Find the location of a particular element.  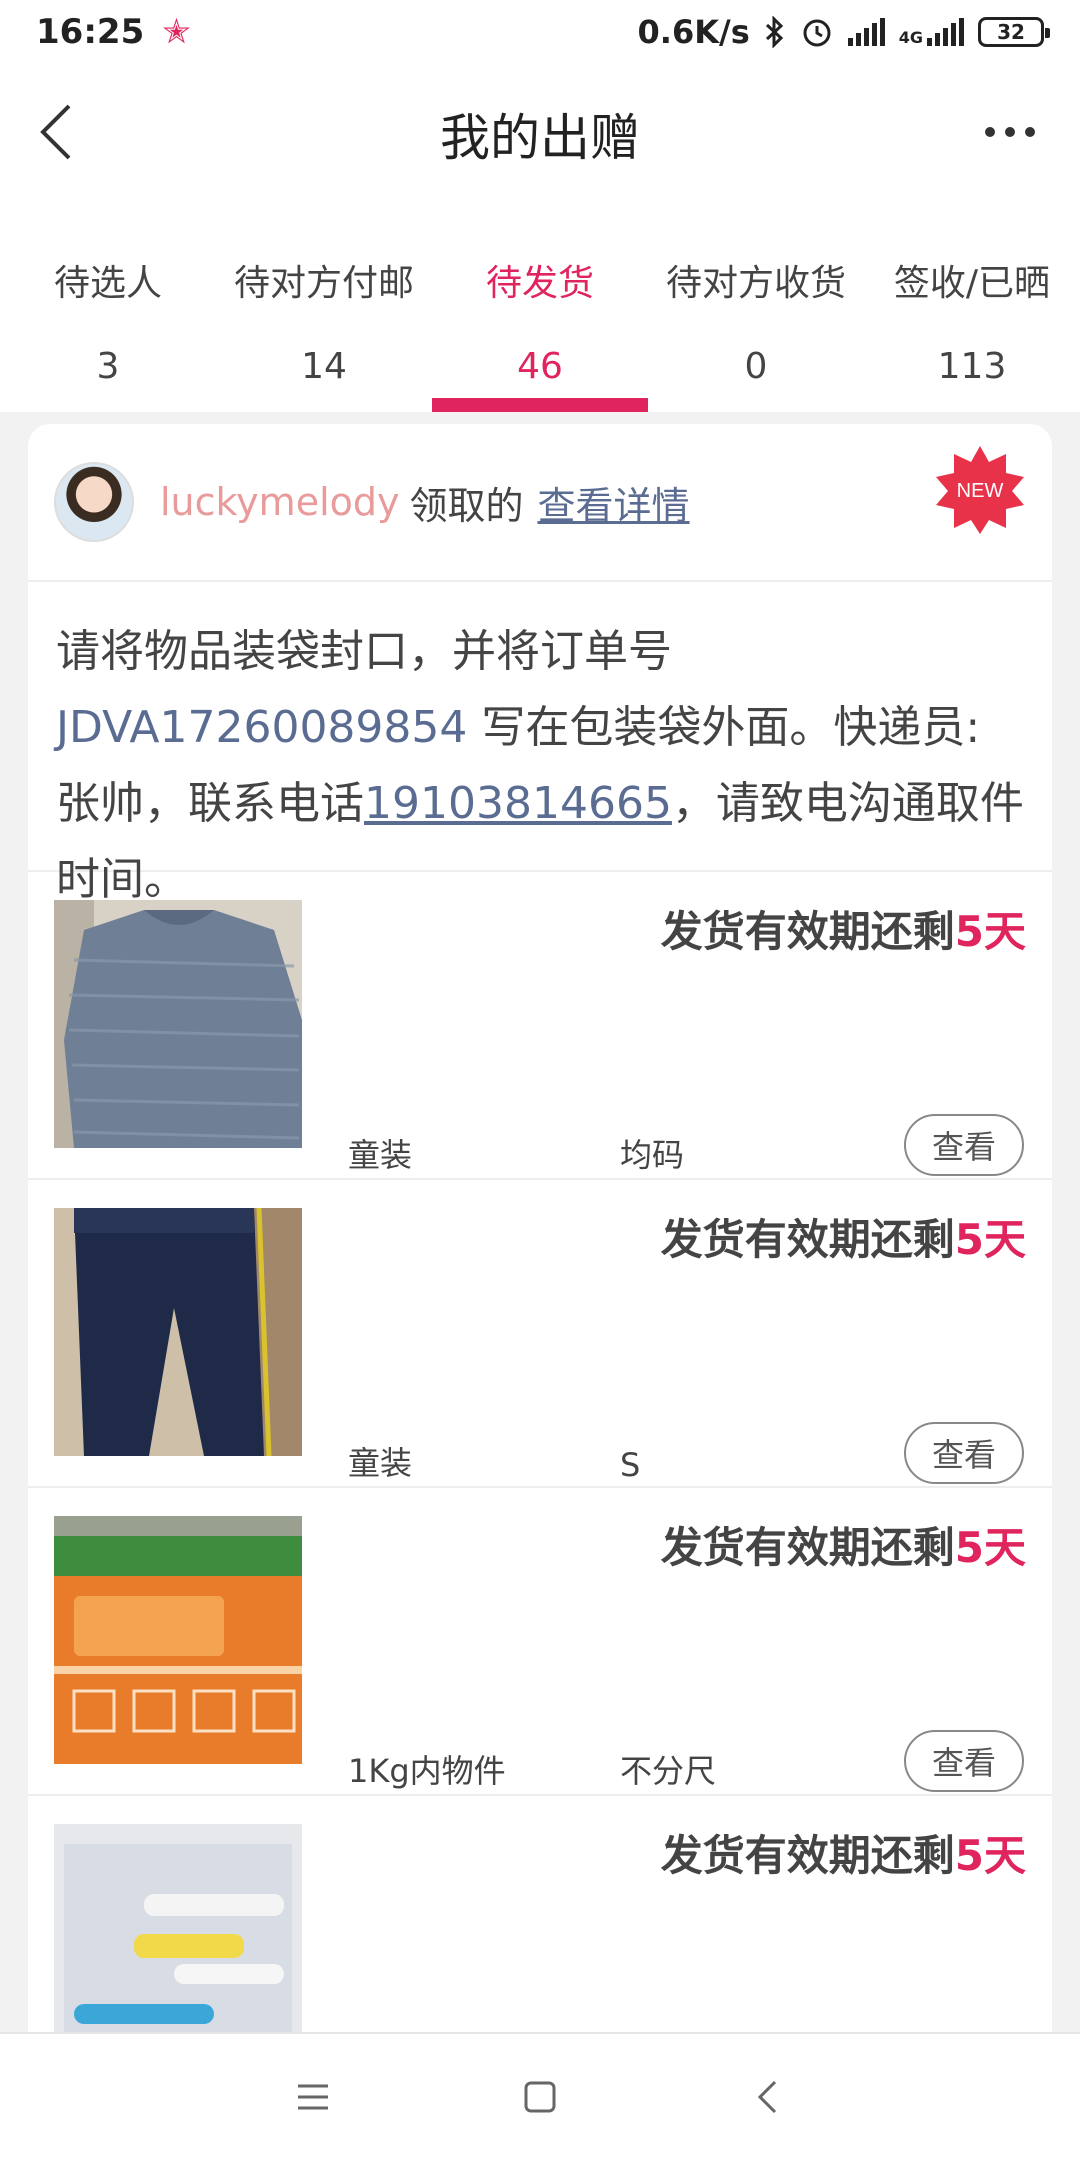

item-category: 1Kg内物件 is located at coordinates (427, 1771).